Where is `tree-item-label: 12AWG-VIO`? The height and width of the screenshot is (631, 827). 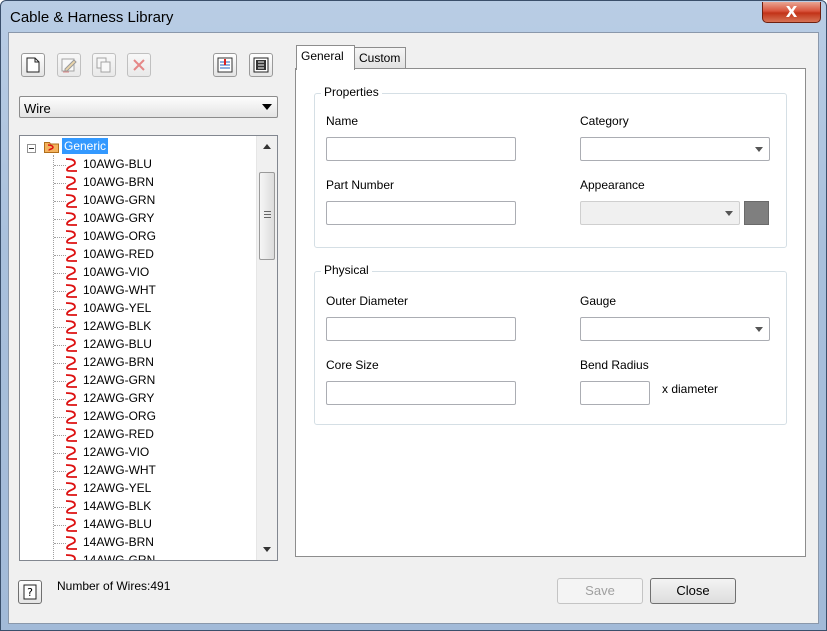 tree-item-label: 12AWG-VIO is located at coordinates (116, 452).